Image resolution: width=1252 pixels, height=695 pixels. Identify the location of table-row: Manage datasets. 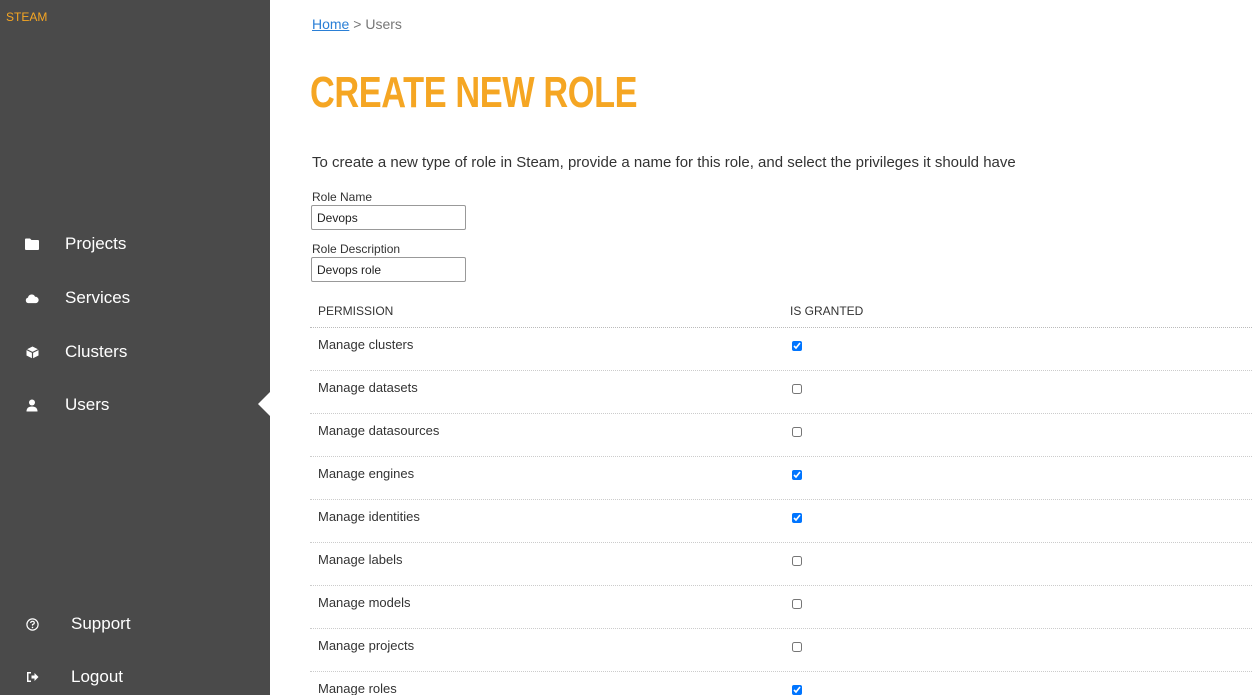
(781, 392).